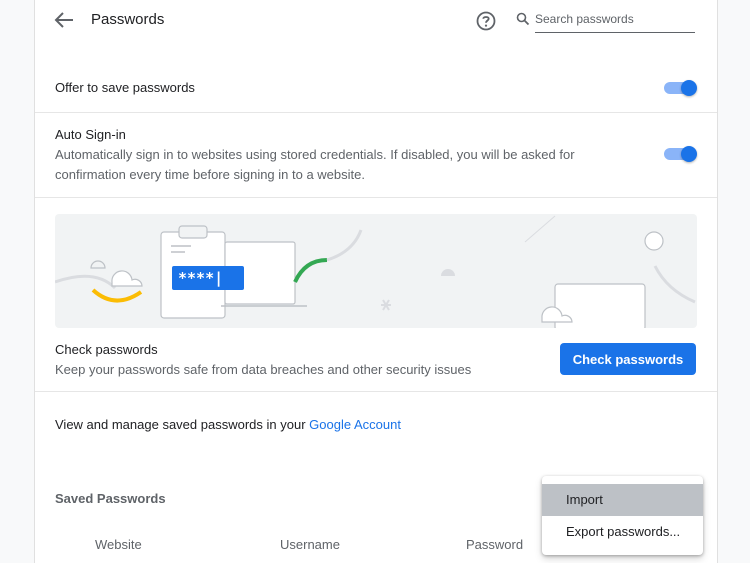 The width and height of the screenshot is (750, 563). I want to click on menu-item-import: Import, so click(622, 500).